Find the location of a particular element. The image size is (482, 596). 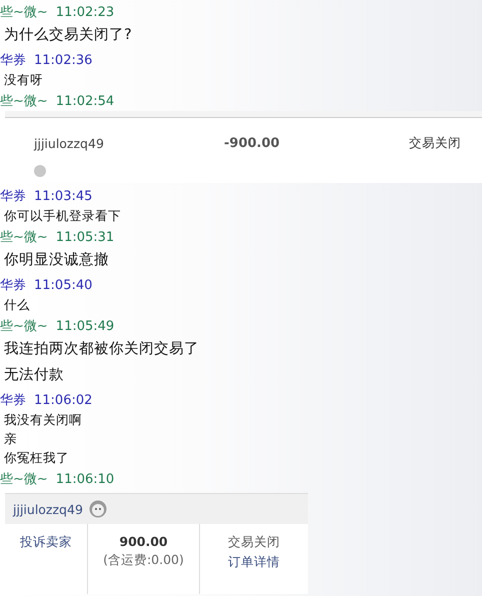

message-time: 11:02:36 is located at coordinates (63, 60).